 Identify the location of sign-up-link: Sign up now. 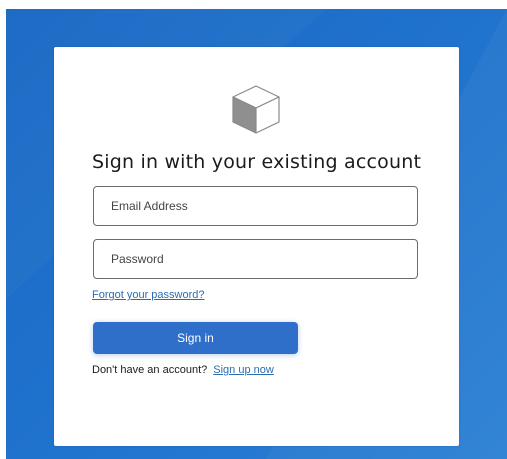
(243, 370).